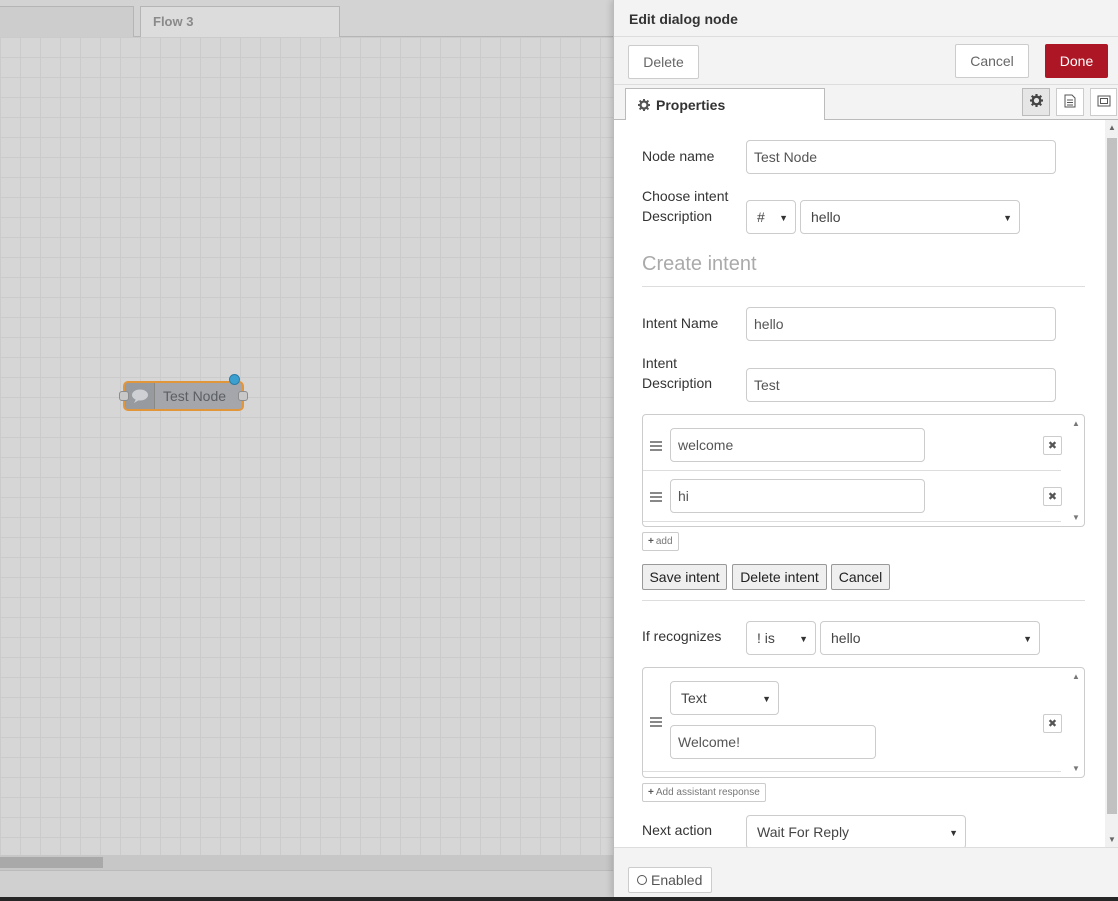  What do you see at coordinates (910, 217) in the screenshot?
I see `intent-select: hello ▼` at bounding box center [910, 217].